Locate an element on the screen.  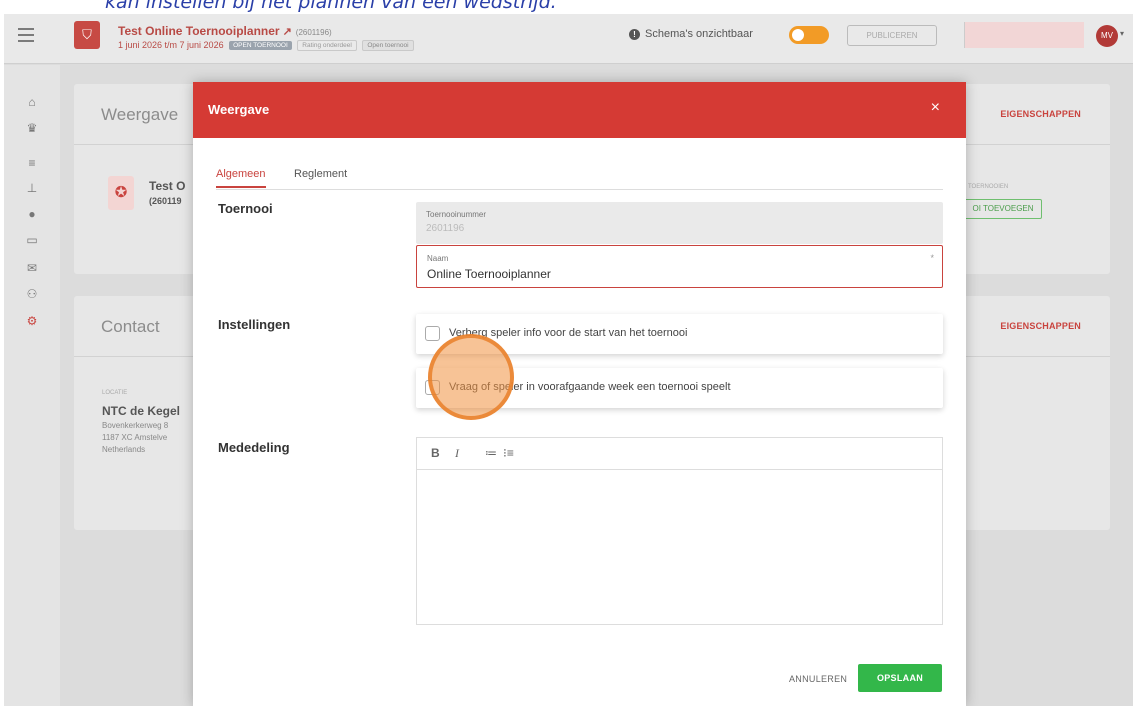
weergave-card-title: Weergave is located at coordinates (140, 114).